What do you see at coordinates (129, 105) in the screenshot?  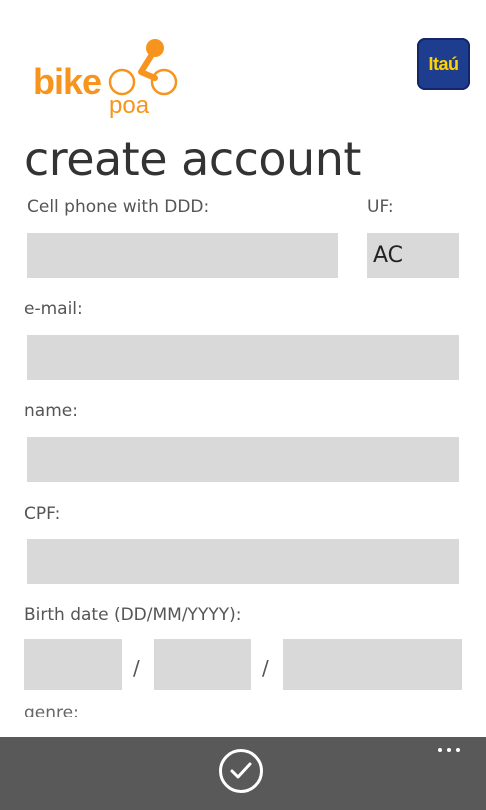 I see `logo-text-poa: poa` at bounding box center [129, 105].